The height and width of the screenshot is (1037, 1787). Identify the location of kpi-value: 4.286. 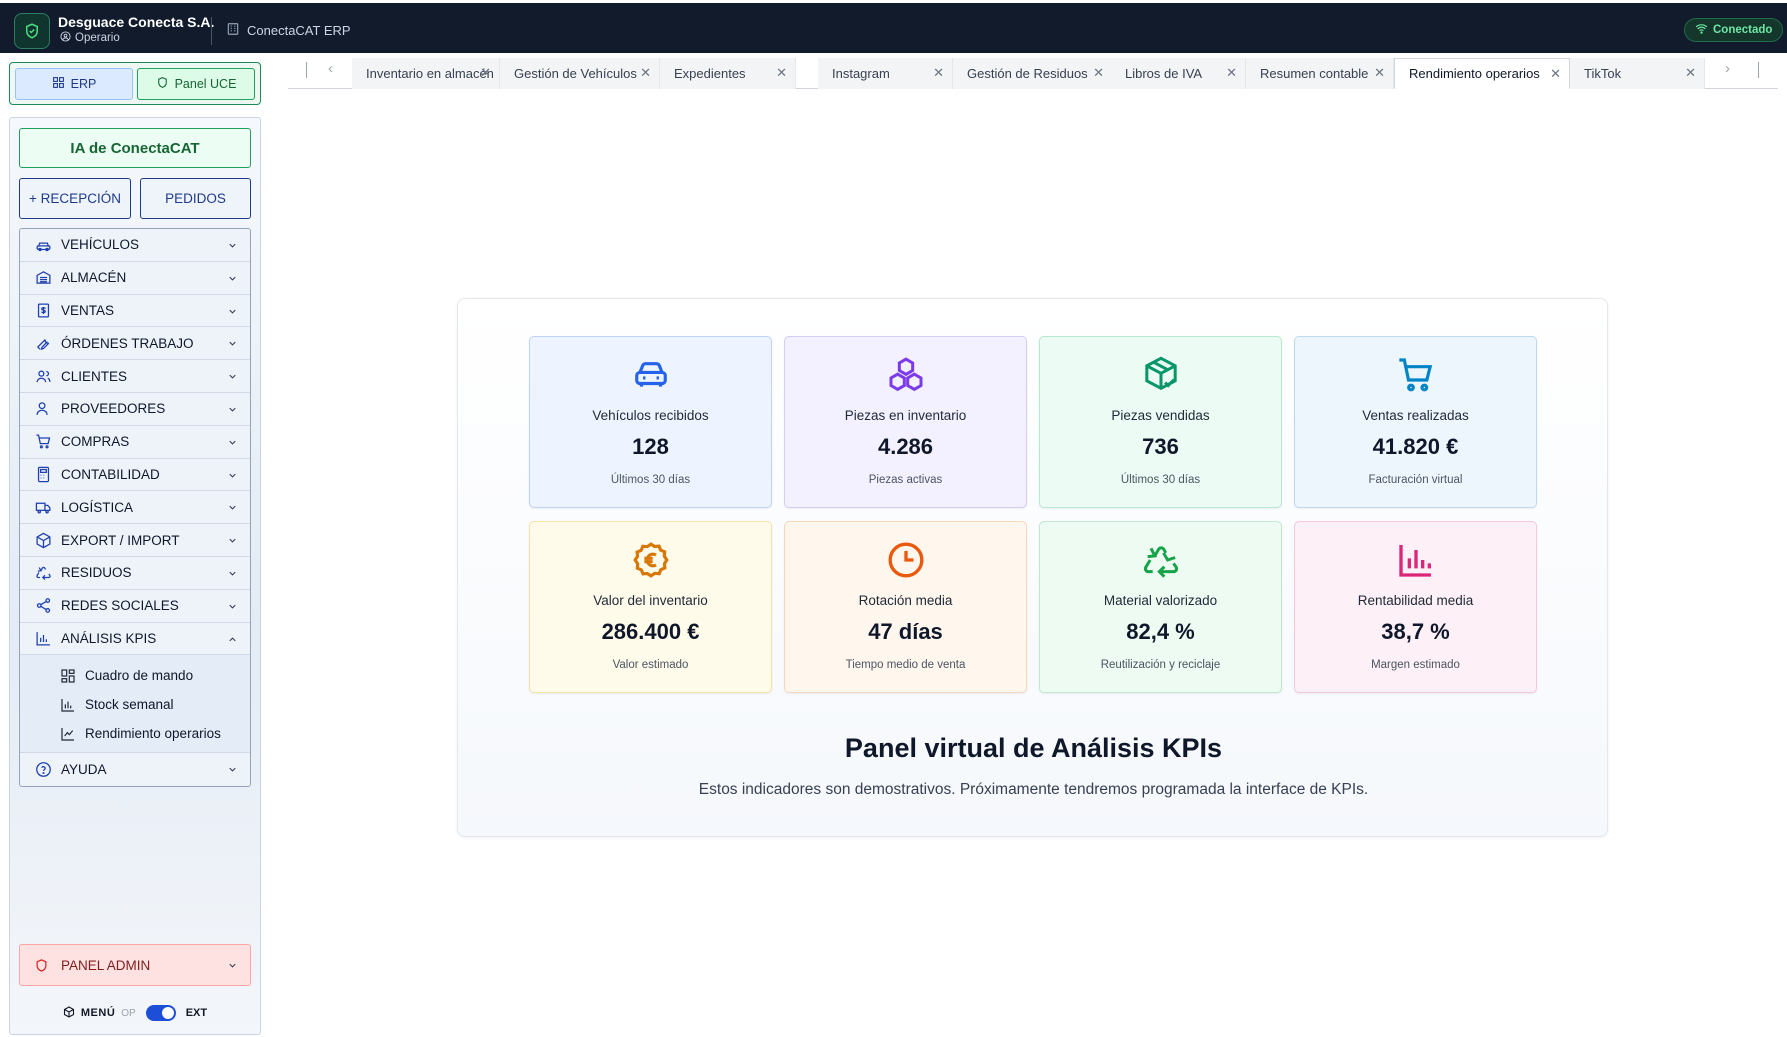
(905, 446).